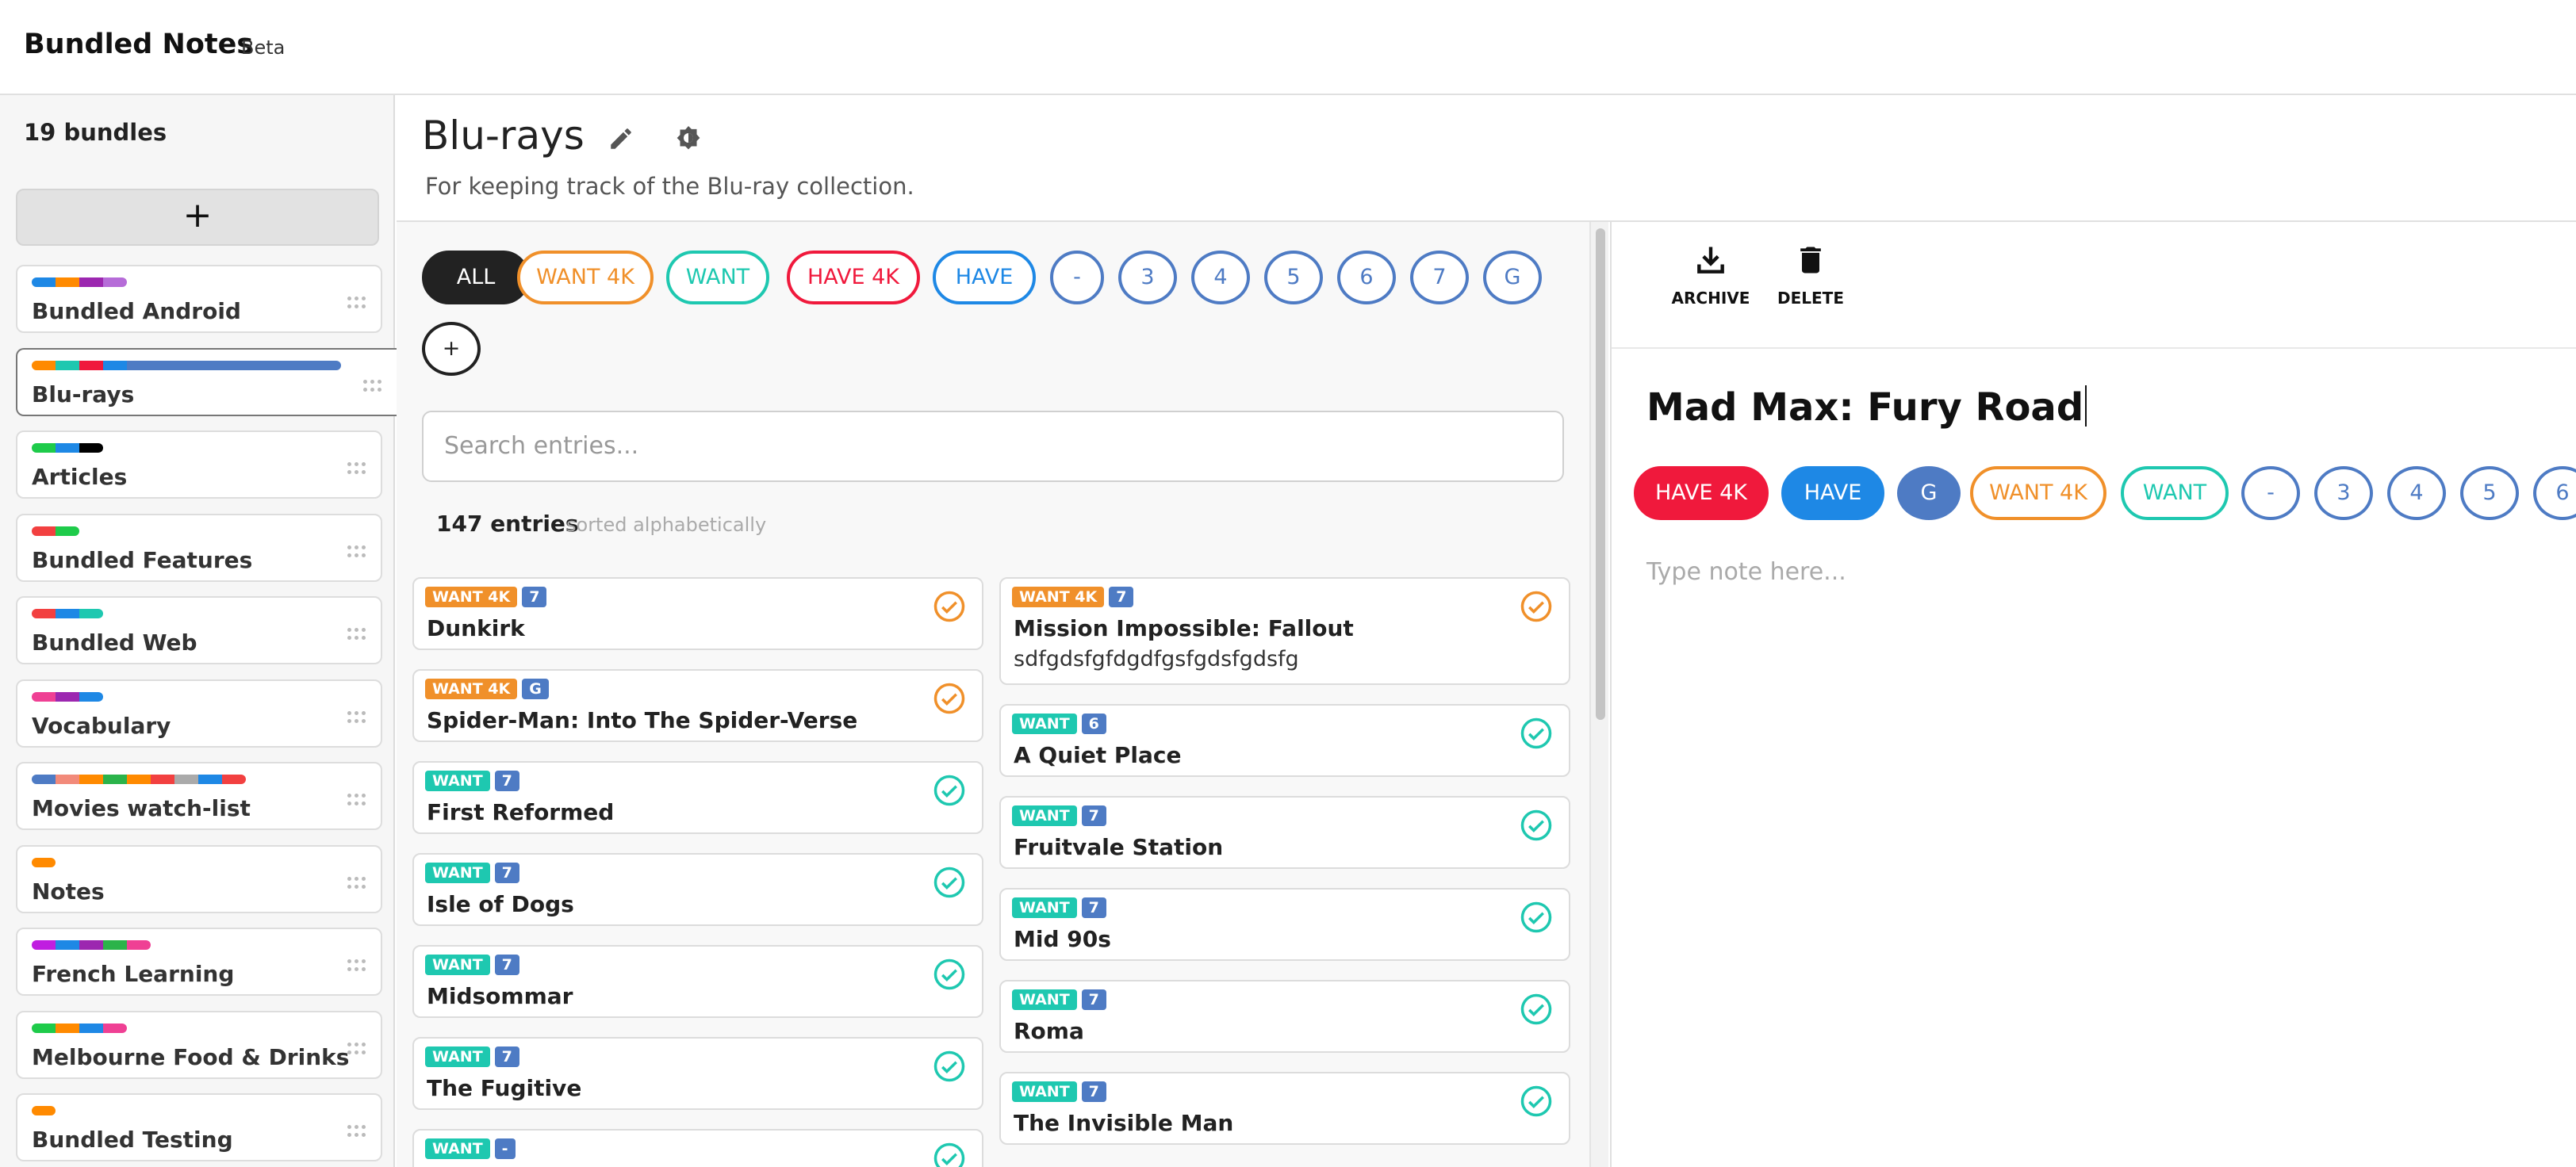 The width and height of the screenshot is (2576, 1167). I want to click on note-tag-have: HAVE, so click(1832, 493).